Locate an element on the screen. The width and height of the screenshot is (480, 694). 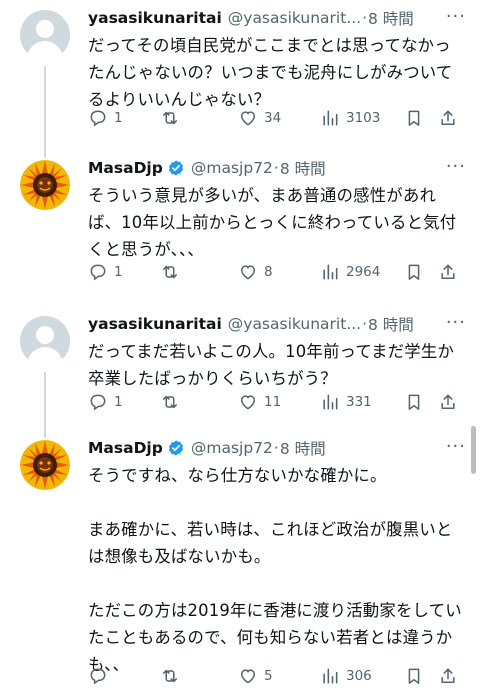
views-button: 2964 is located at coordinates (362, 272).